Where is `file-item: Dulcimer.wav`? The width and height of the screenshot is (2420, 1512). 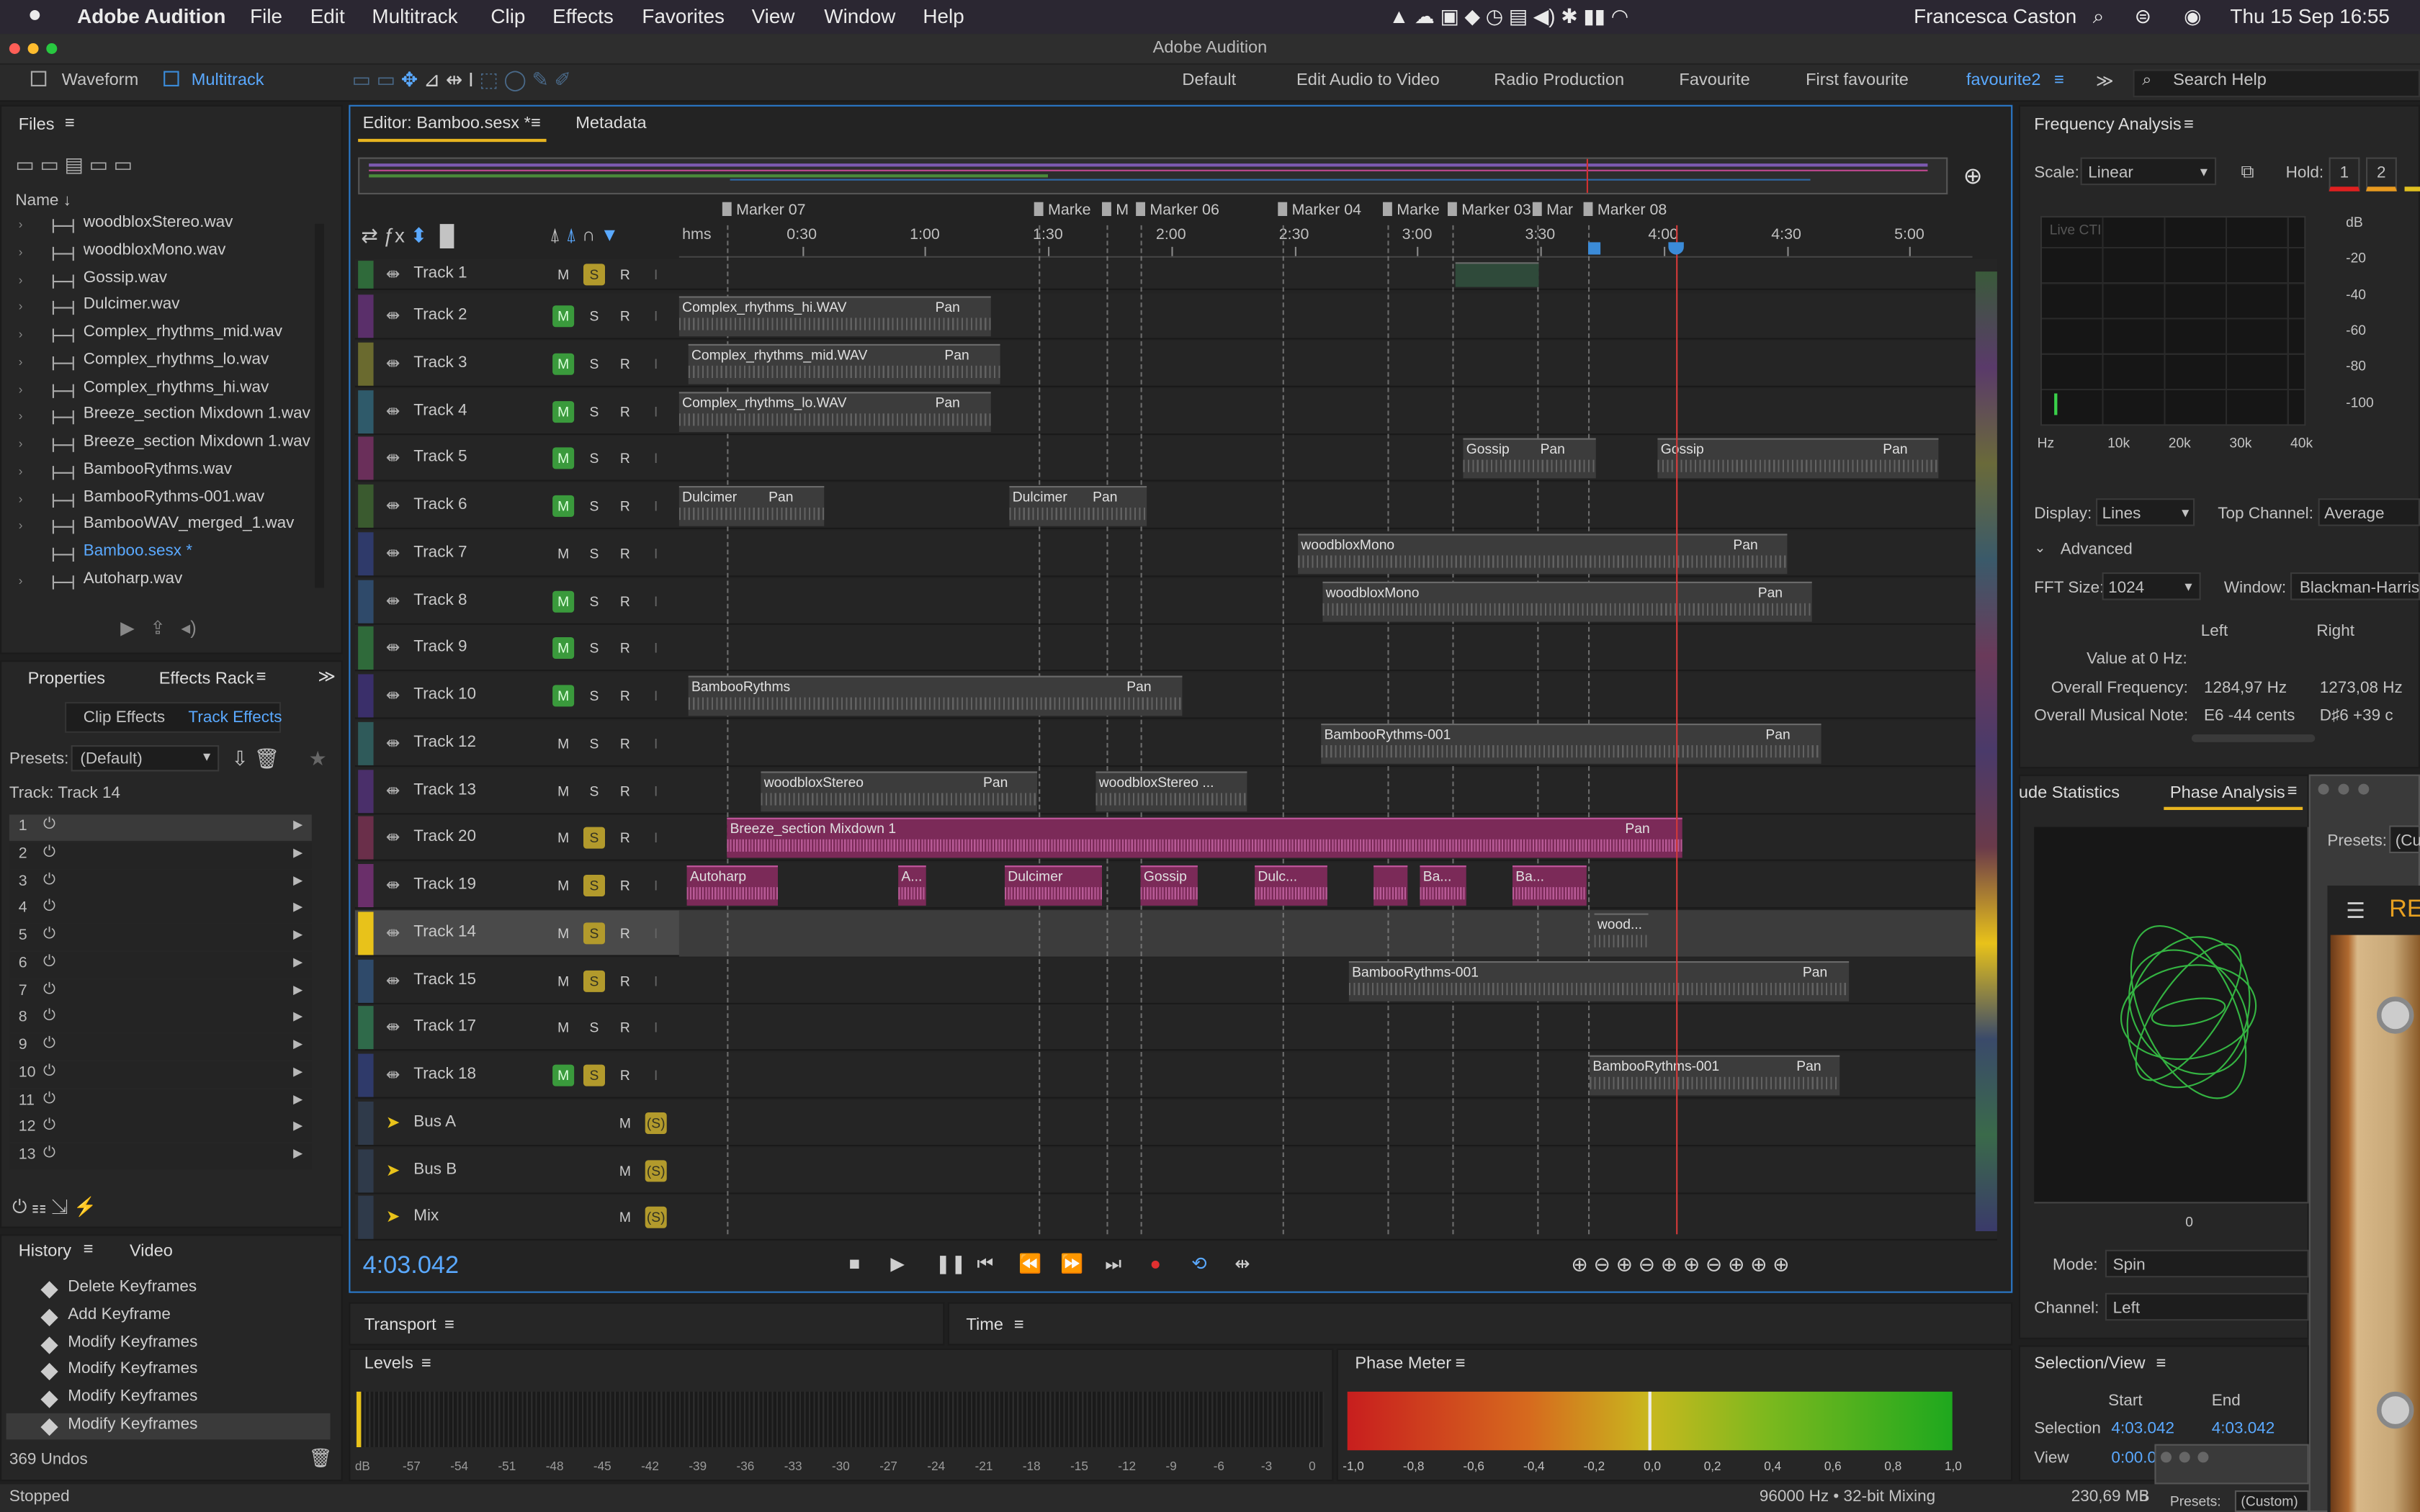
file-item: Dulcimer.wav is located at coordinates (132, 304).